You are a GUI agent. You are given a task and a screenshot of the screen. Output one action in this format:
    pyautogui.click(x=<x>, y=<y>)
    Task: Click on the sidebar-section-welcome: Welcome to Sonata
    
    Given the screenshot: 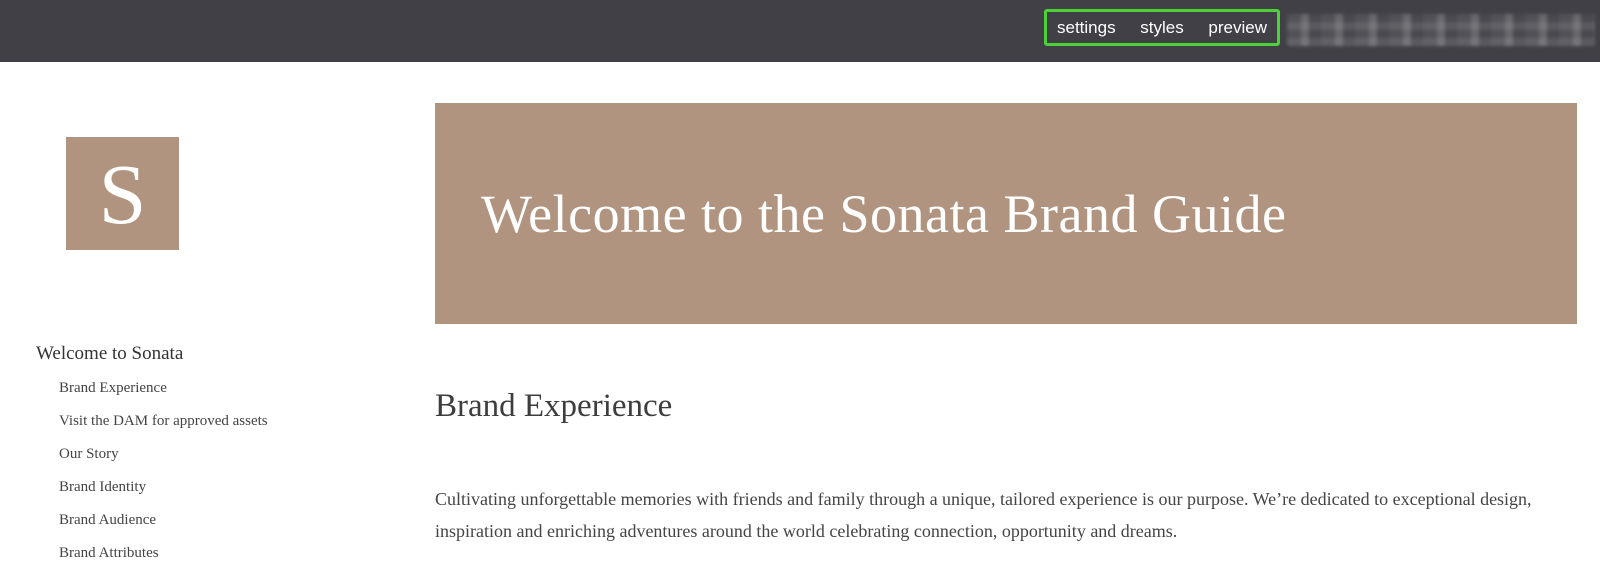 What is the action you would take?
    pyautogui.click(x=216, y=356)
    